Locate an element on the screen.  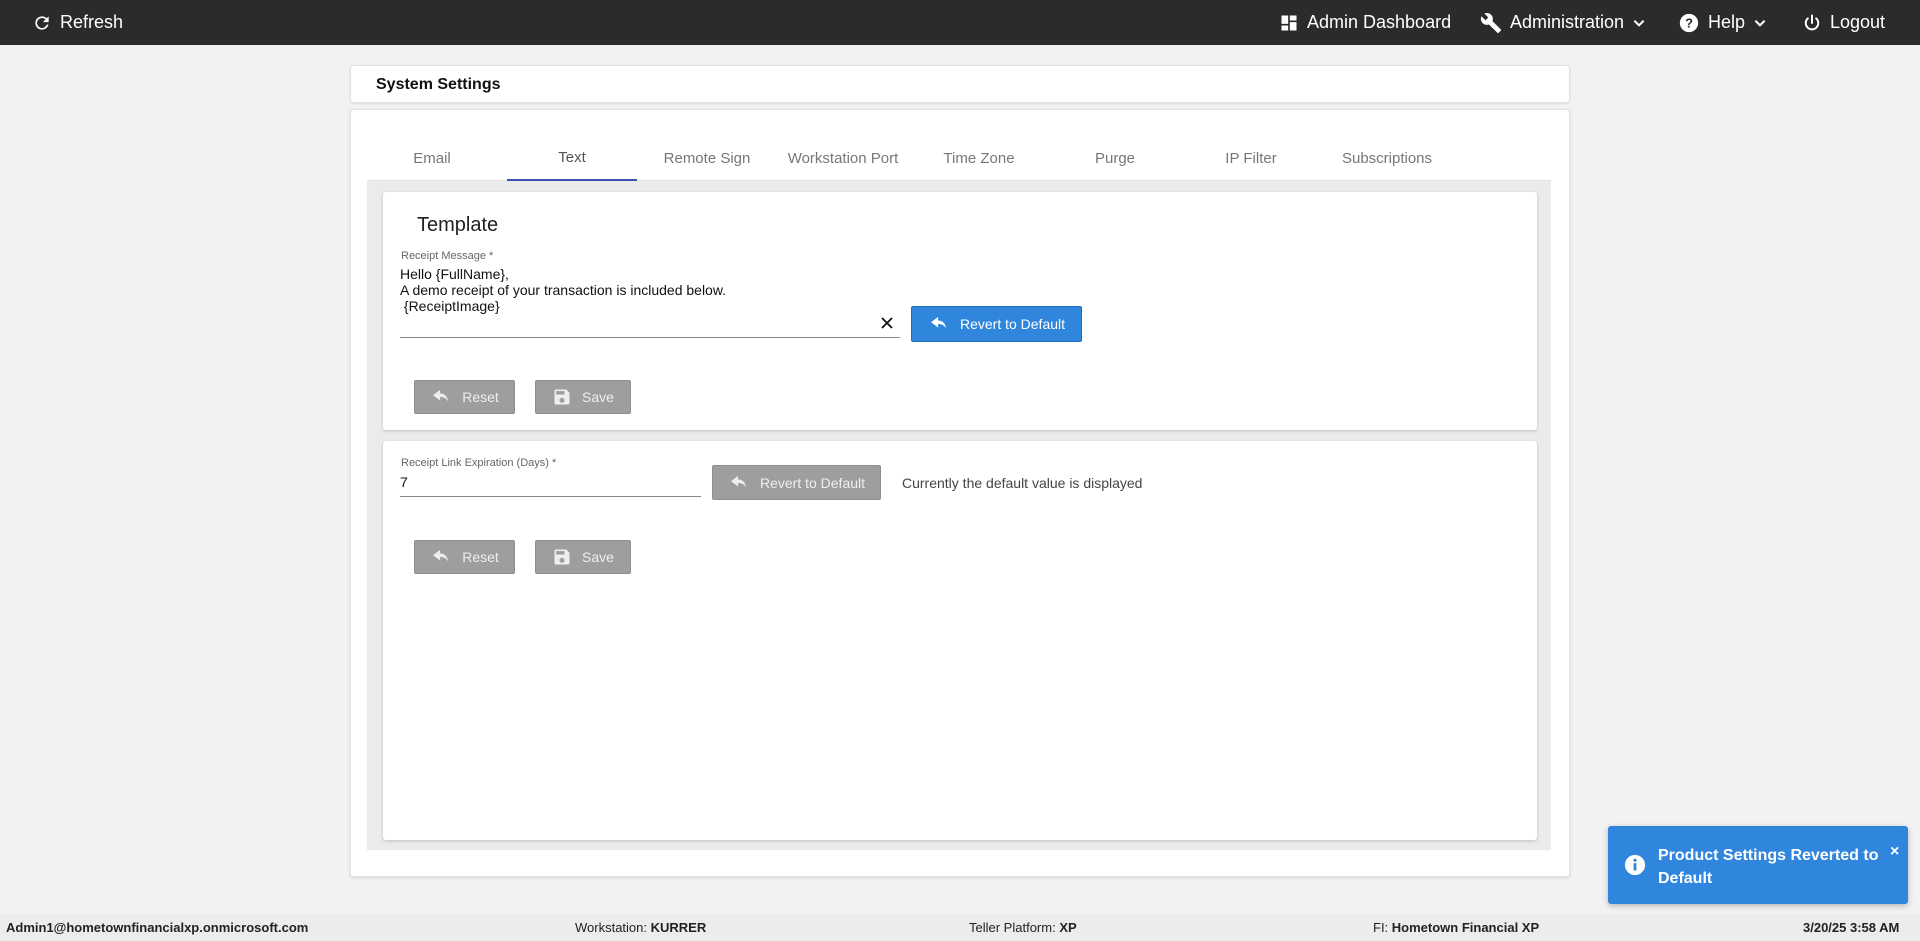
tab-remote-sign: Remote Sign is located at coordinates (707, 158).